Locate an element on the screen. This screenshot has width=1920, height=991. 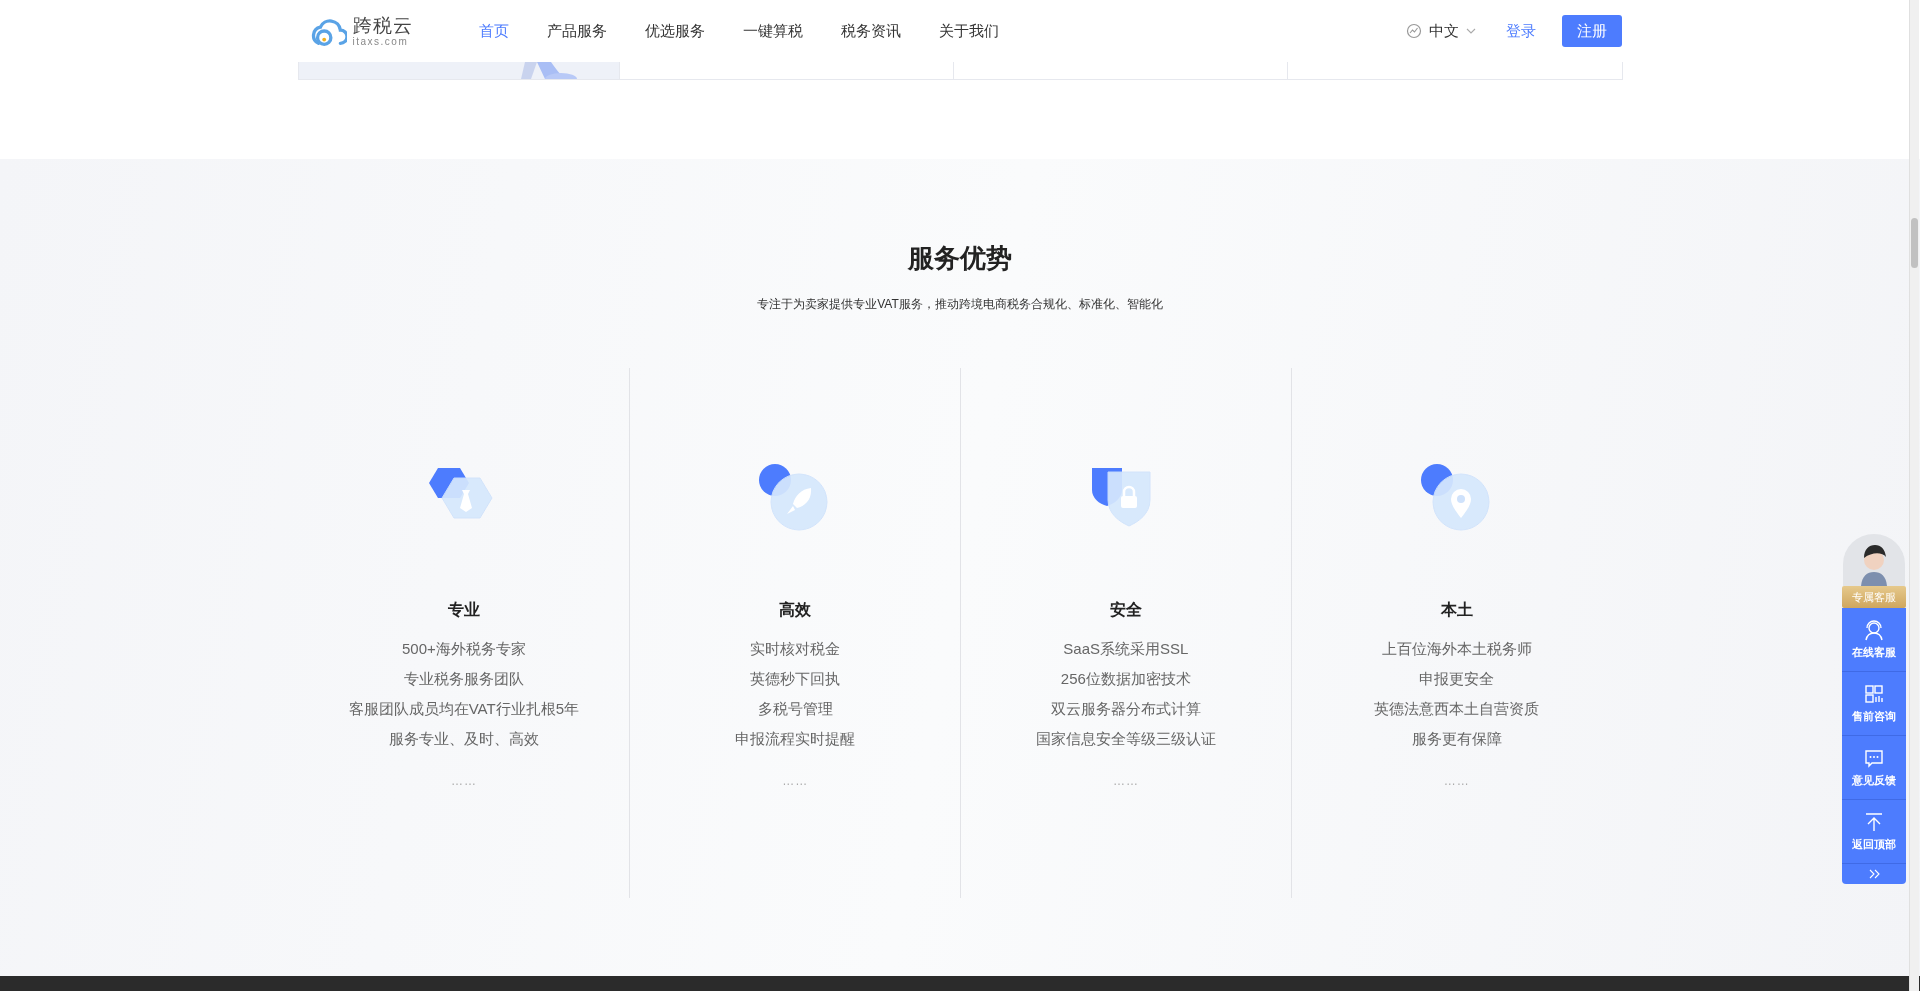
feature-line: 上百位海外本土税务师 is located at coordinates (1456, 649).